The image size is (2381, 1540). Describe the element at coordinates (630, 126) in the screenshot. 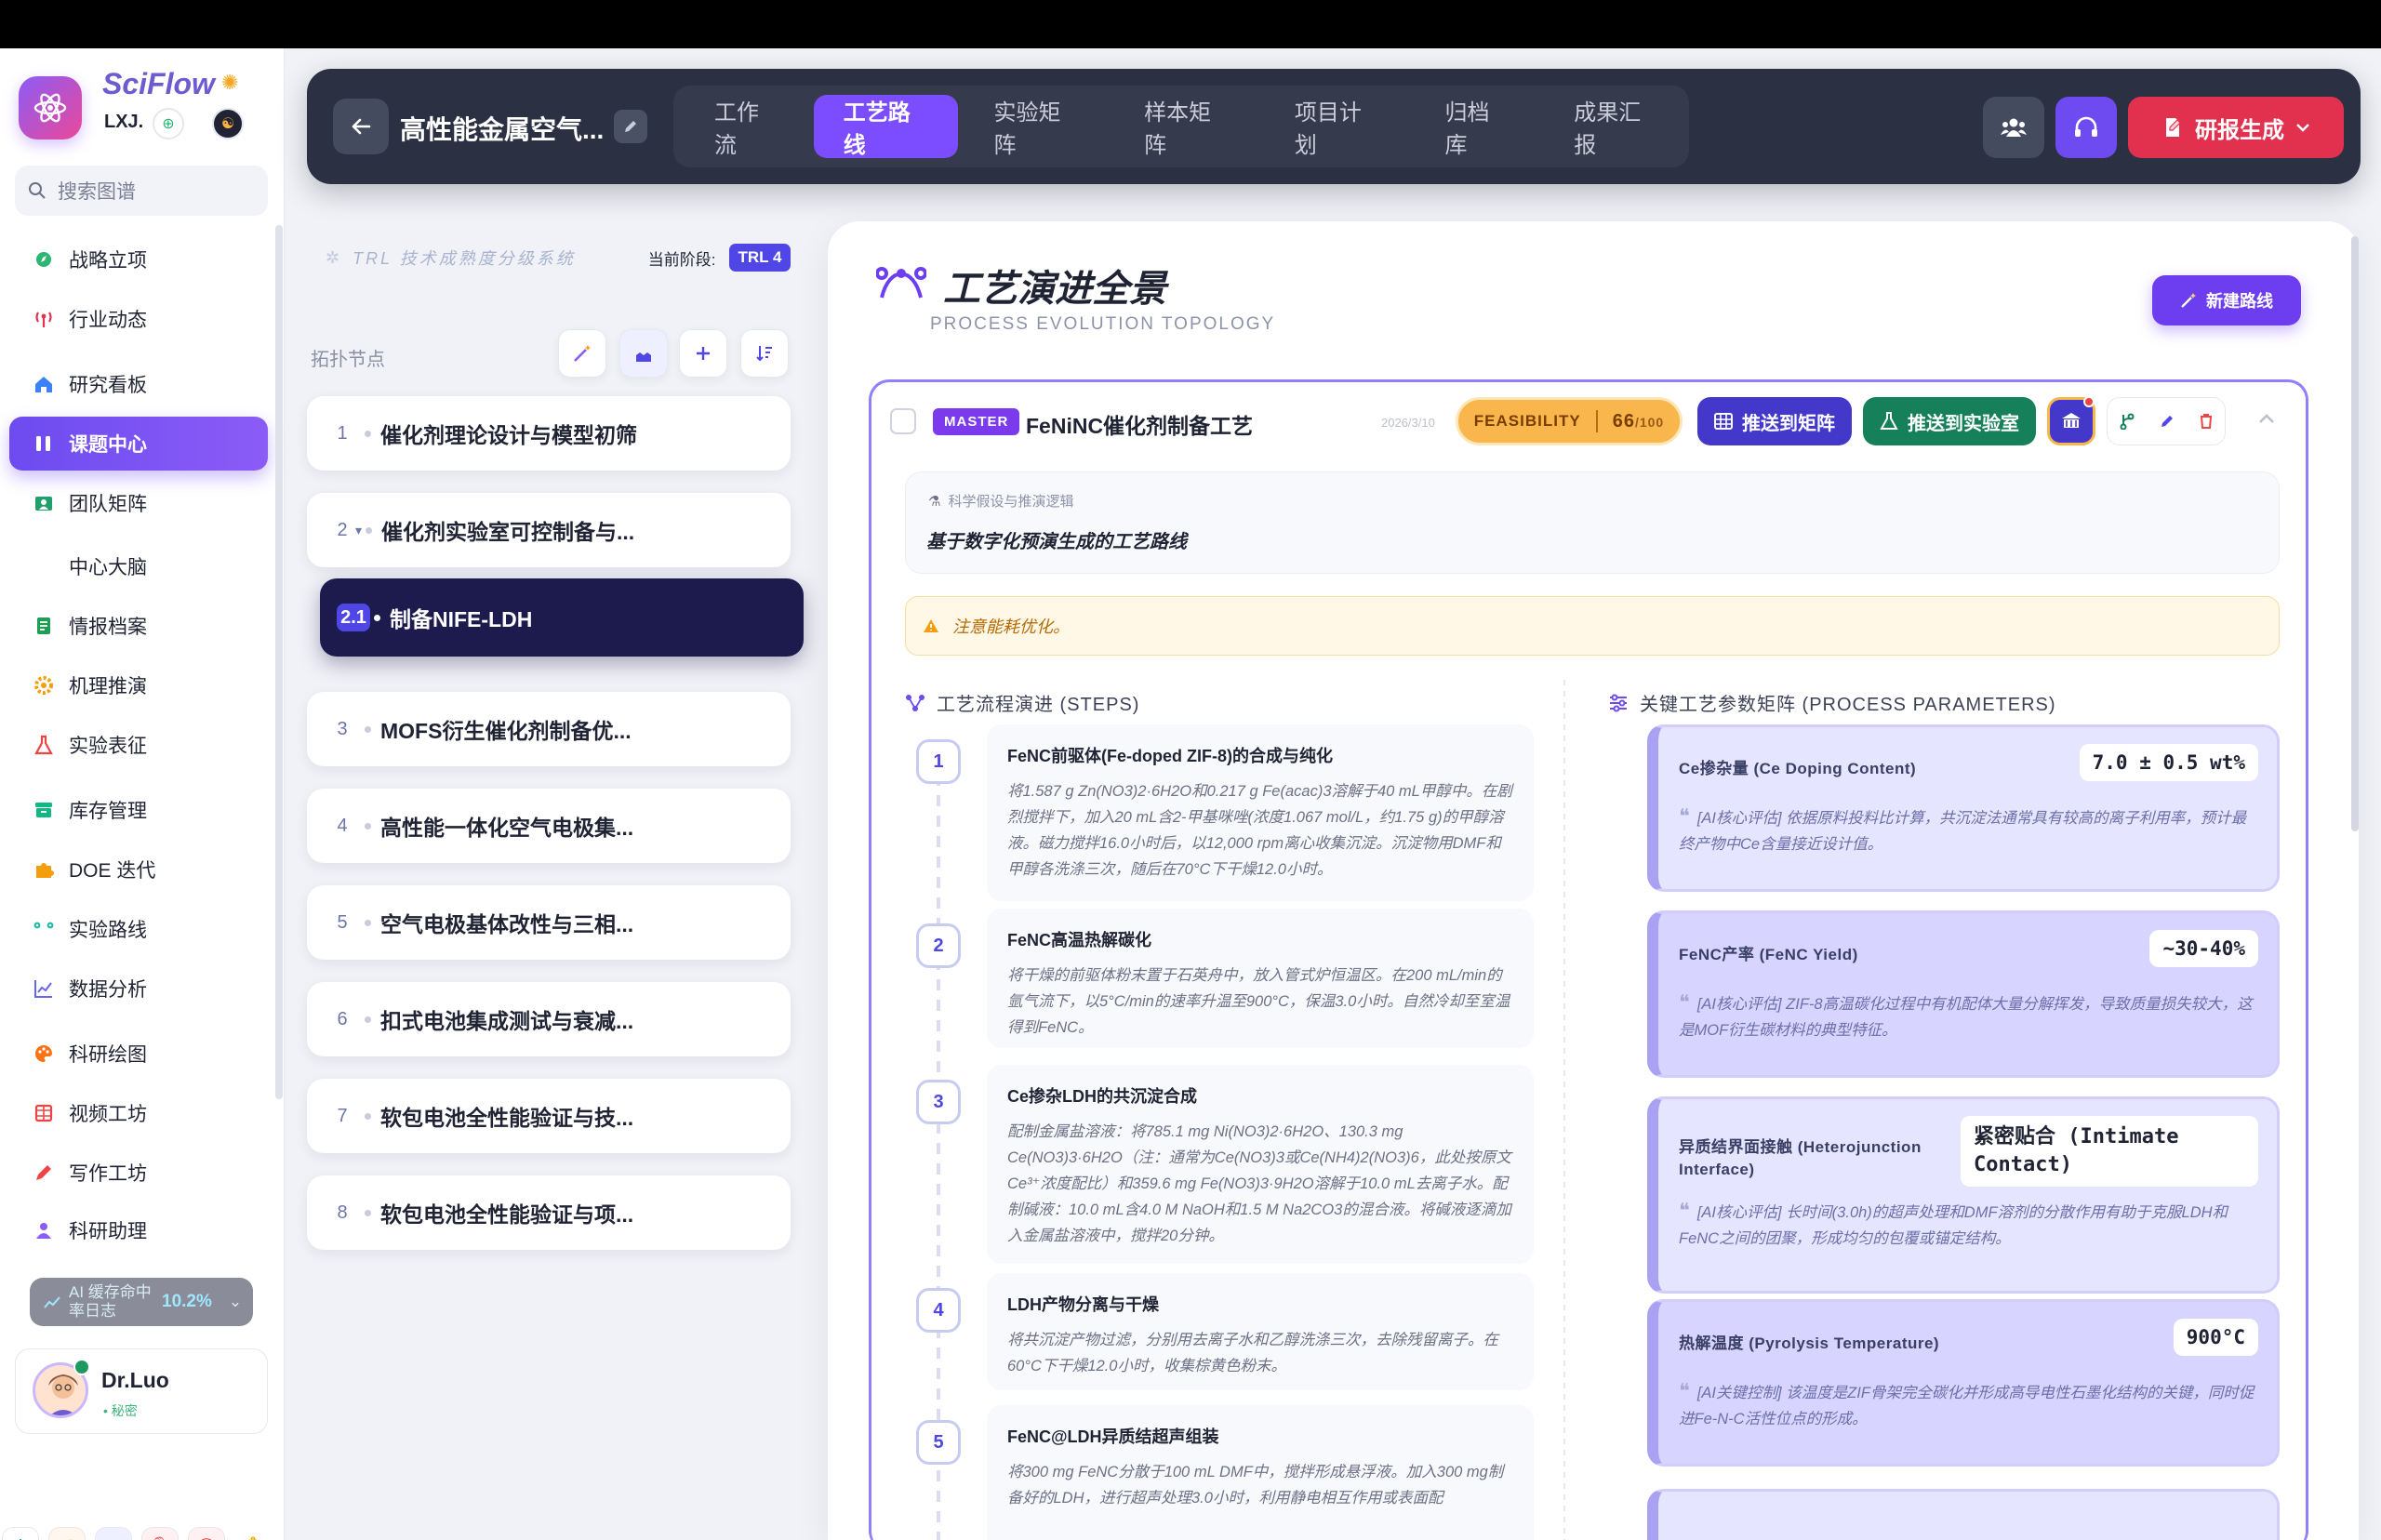

I see `edit-title-button` at that location.